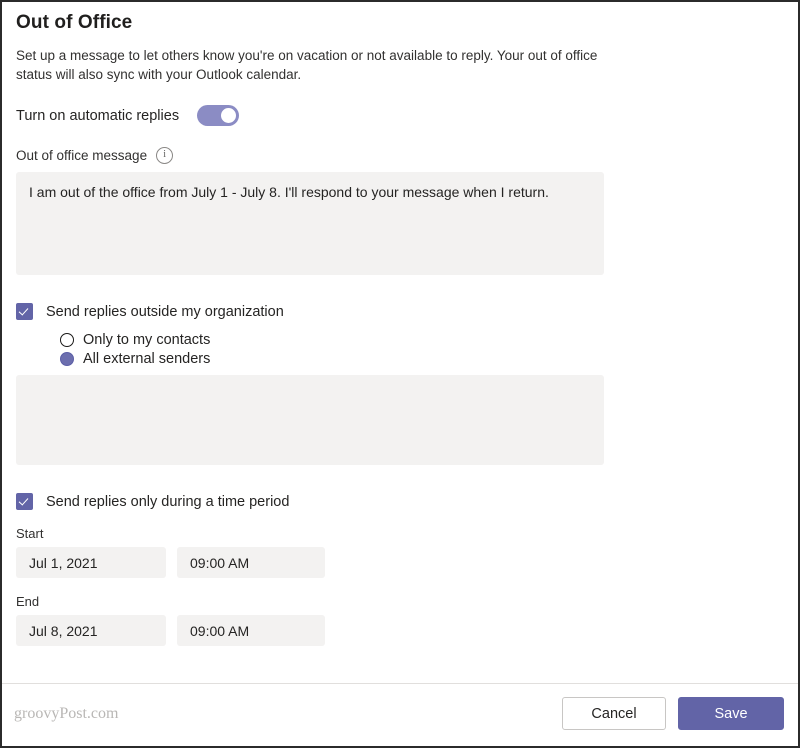 This screenshot has width=800, height=748. I want to click on radio-only-my-contacts: Only to my contacts, so click(422, 340).